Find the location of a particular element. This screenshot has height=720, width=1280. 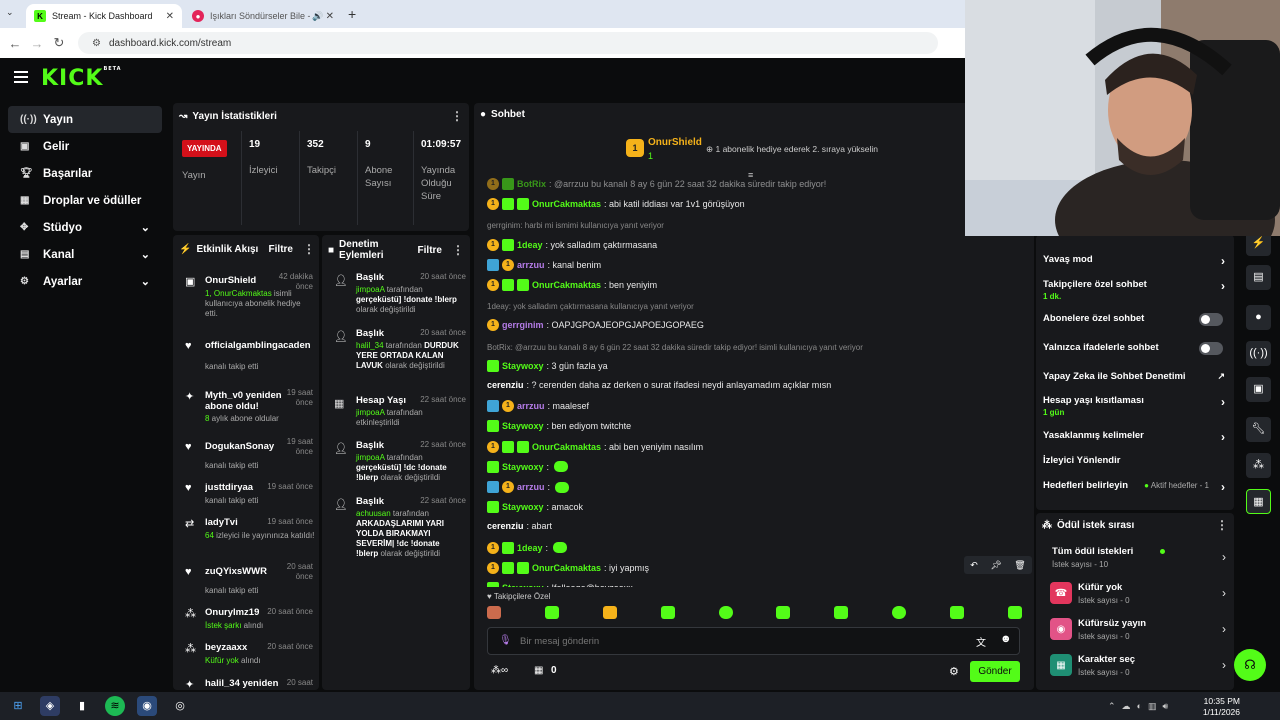

chat-message: 1 OnurCakmaktas: iyi yapmış is located at coordinates (568, 567).